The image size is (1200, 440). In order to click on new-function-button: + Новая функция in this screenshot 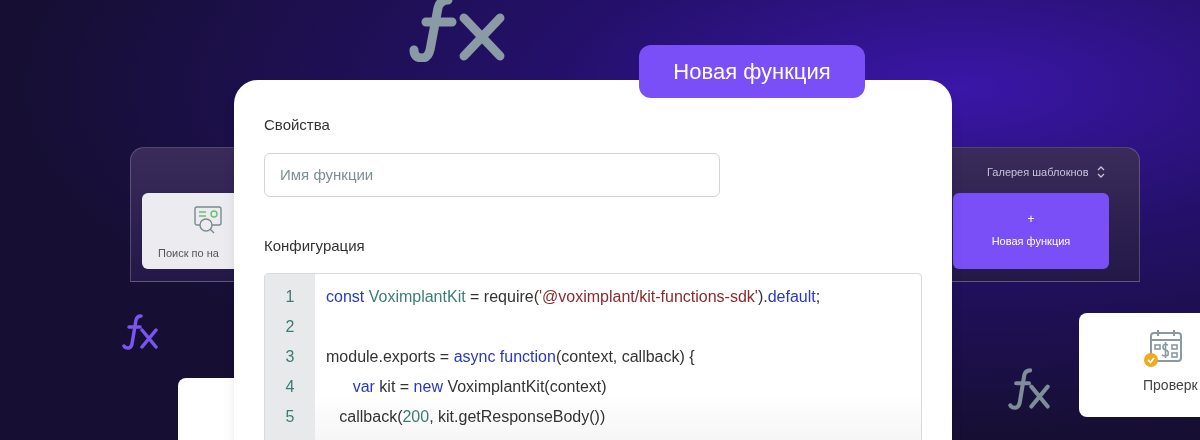, I will do `click(1031, 231)`.